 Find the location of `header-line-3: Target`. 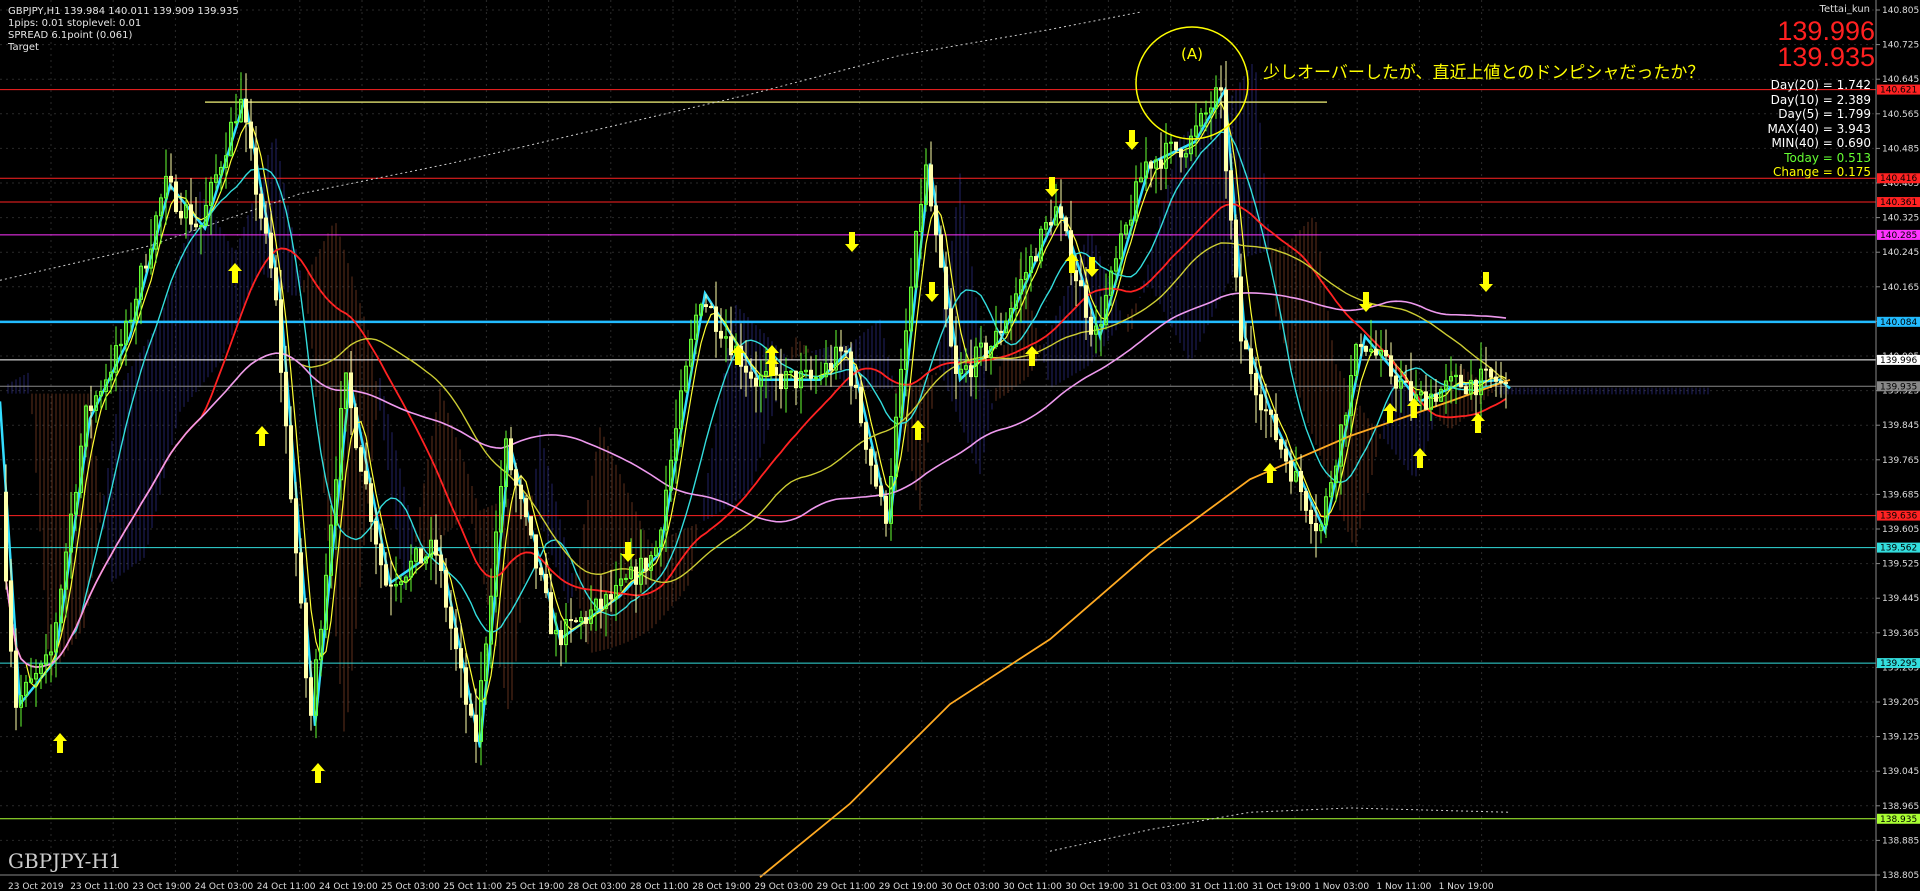

header-line-3: Target is located at coordinates (23, 47).